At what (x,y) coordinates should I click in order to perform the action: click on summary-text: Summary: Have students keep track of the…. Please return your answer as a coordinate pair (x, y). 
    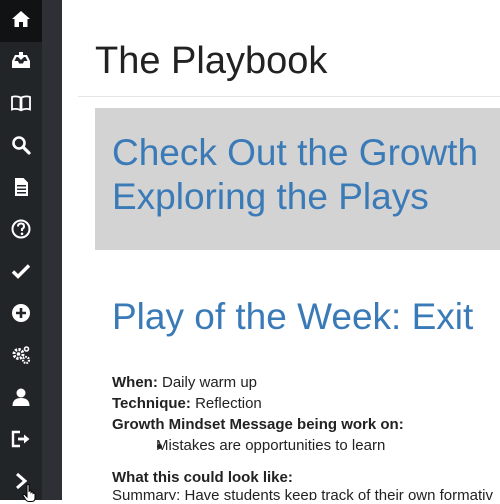
    Looking at the image, I should click on (302, 493).